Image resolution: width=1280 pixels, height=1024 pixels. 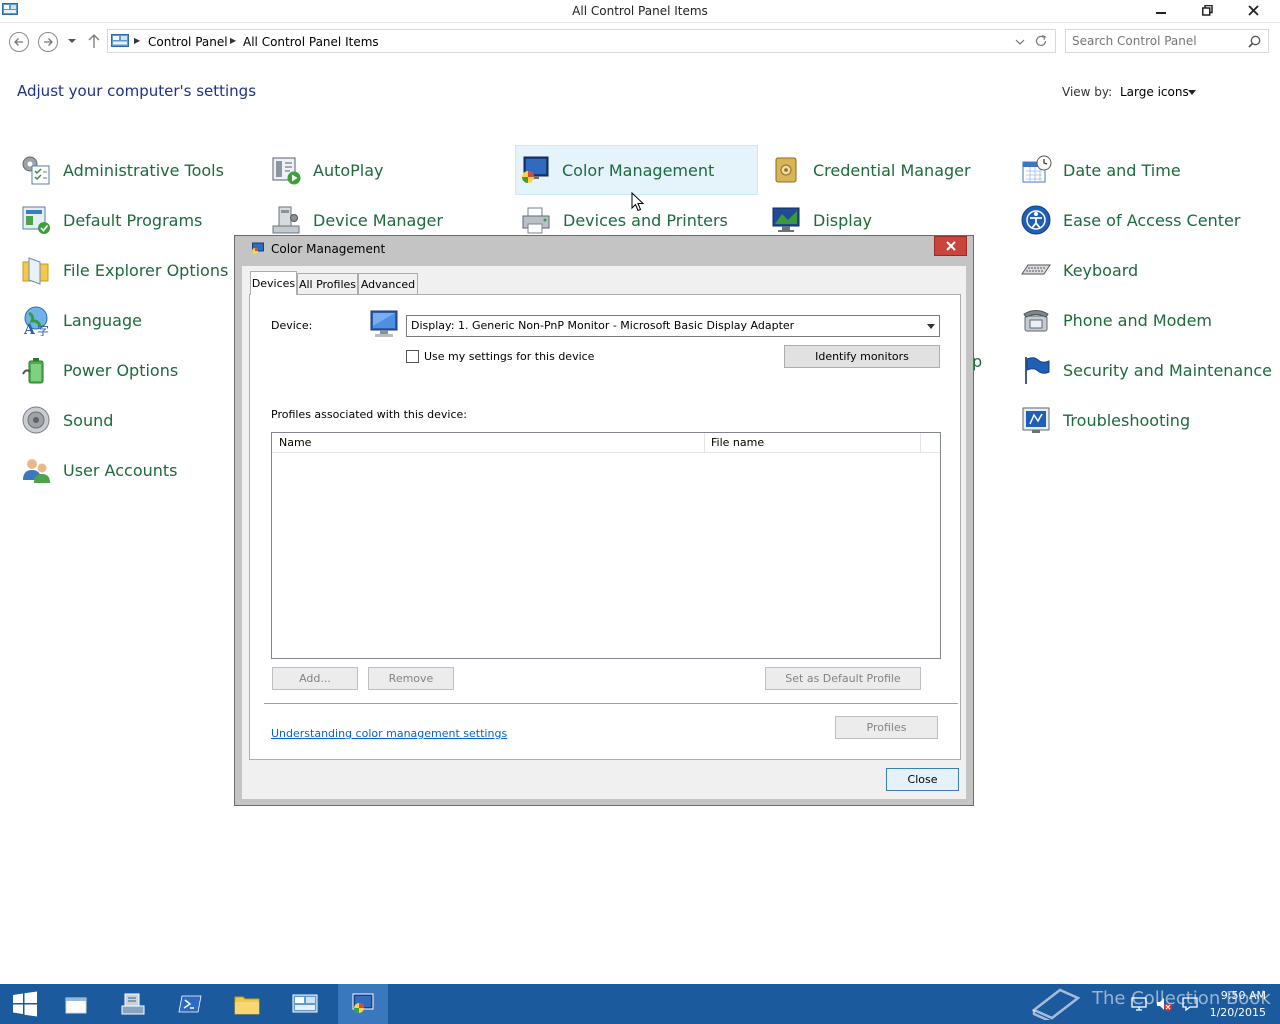 I want to click on cp-item-credential-manager: Credential Manager, so click(x=869, y=170).